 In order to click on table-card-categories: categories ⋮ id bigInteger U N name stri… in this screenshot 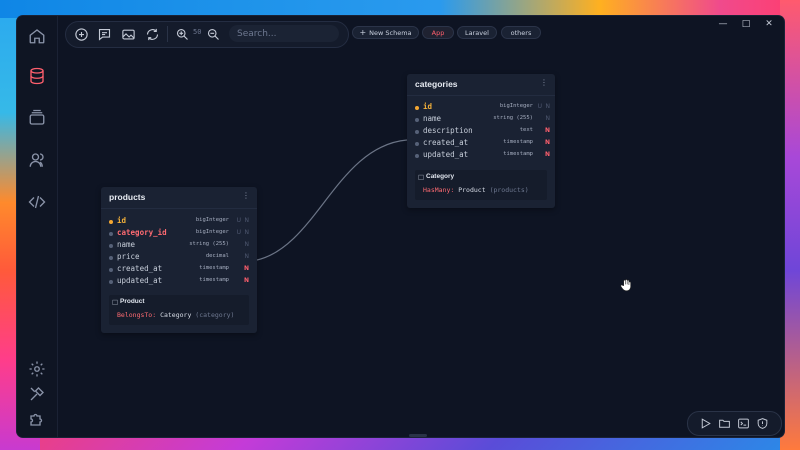, I will do `click(481, 141)`.